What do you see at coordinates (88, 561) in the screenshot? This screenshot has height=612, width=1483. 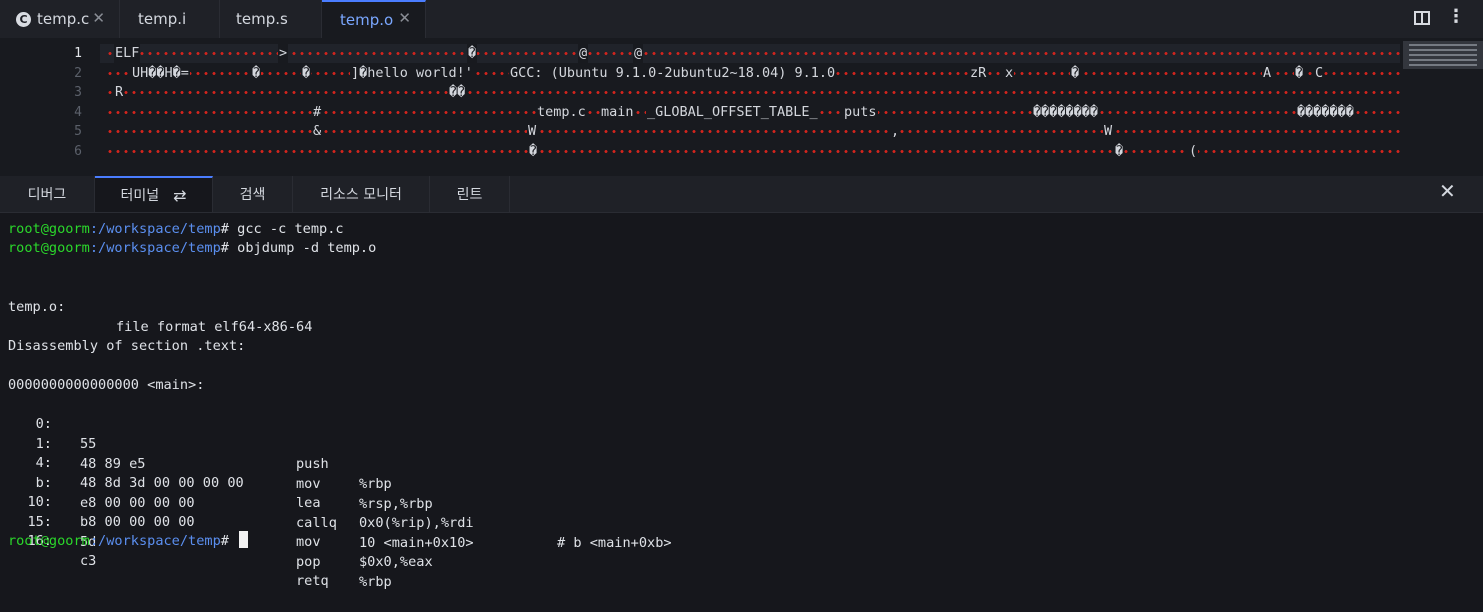 I see `disasm-bytes: c3` at bounding box center [88, 561].